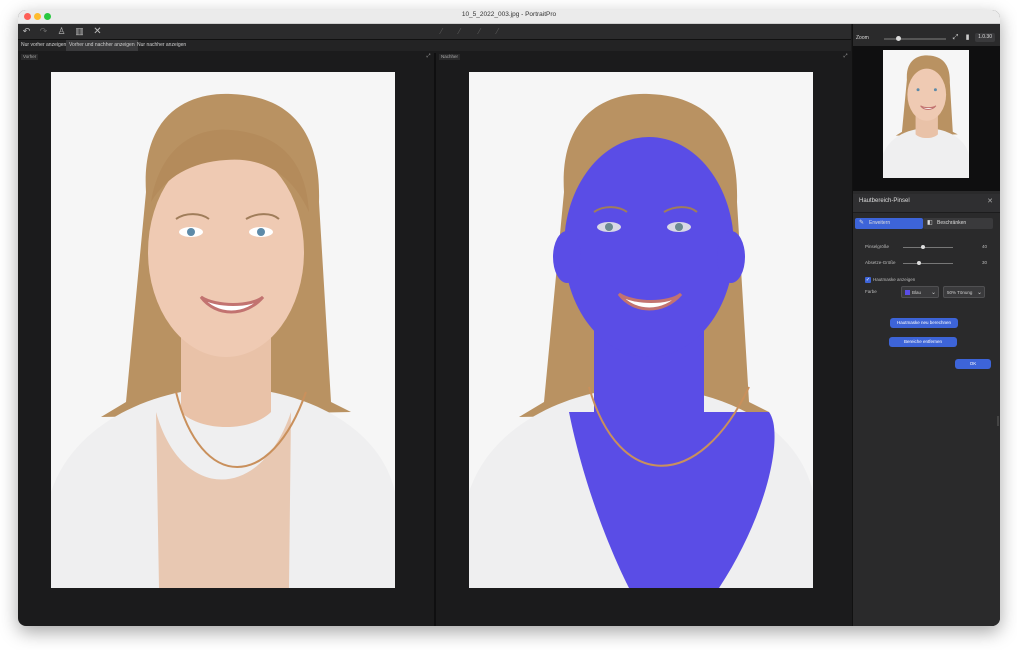 The image size is (1017, 650). What do you see at coordinates (919, 263) in the screenshot?
I see `softness-knob` at bounding box center [919, 263].